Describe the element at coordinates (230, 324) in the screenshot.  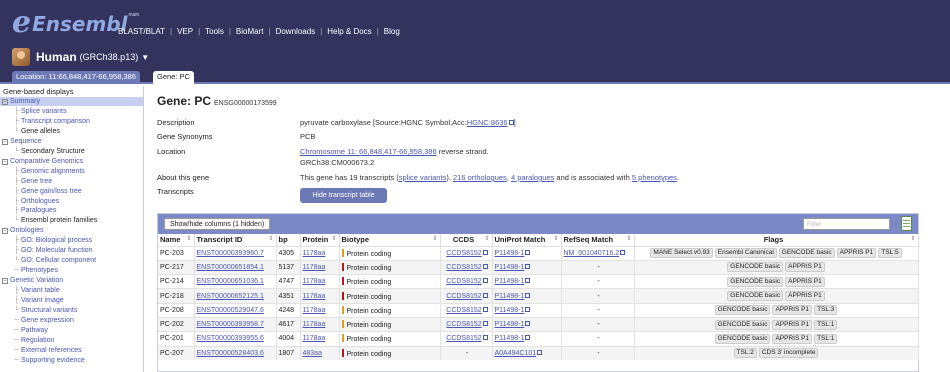
I see `cell-transcript-id-text: ENST00000393958.7` at that location.